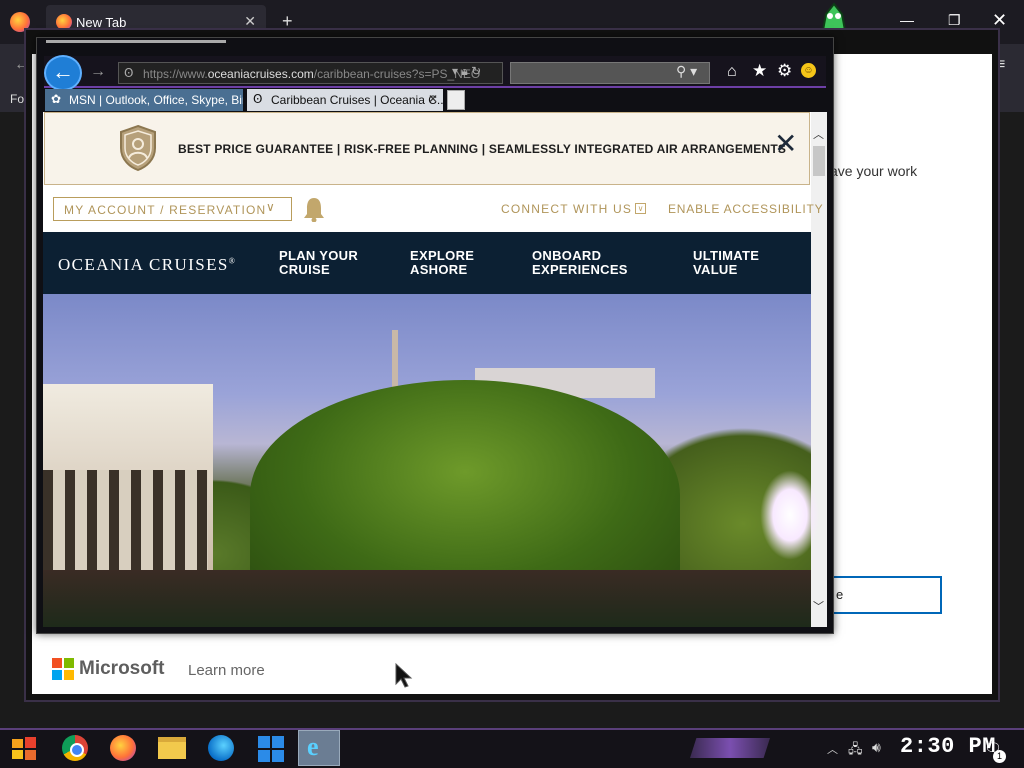 Image resolution: width=1024 pixels, height=768 pixels. I want to click on url-prefix: https://www., so click(175, 74).